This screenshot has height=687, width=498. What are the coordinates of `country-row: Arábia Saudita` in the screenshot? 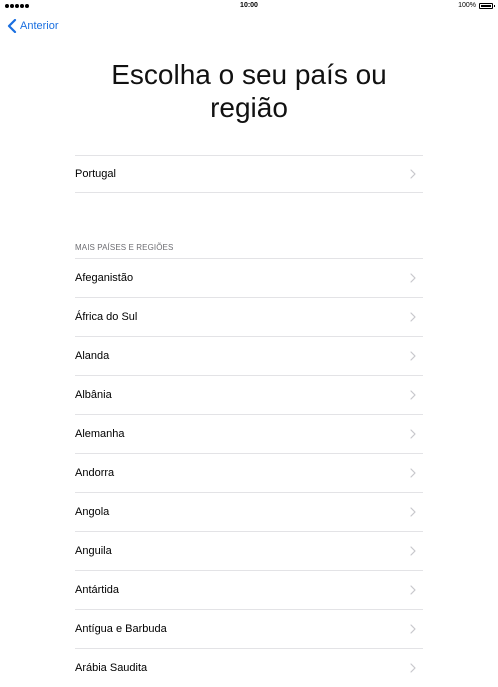 It's located at (249, 667).